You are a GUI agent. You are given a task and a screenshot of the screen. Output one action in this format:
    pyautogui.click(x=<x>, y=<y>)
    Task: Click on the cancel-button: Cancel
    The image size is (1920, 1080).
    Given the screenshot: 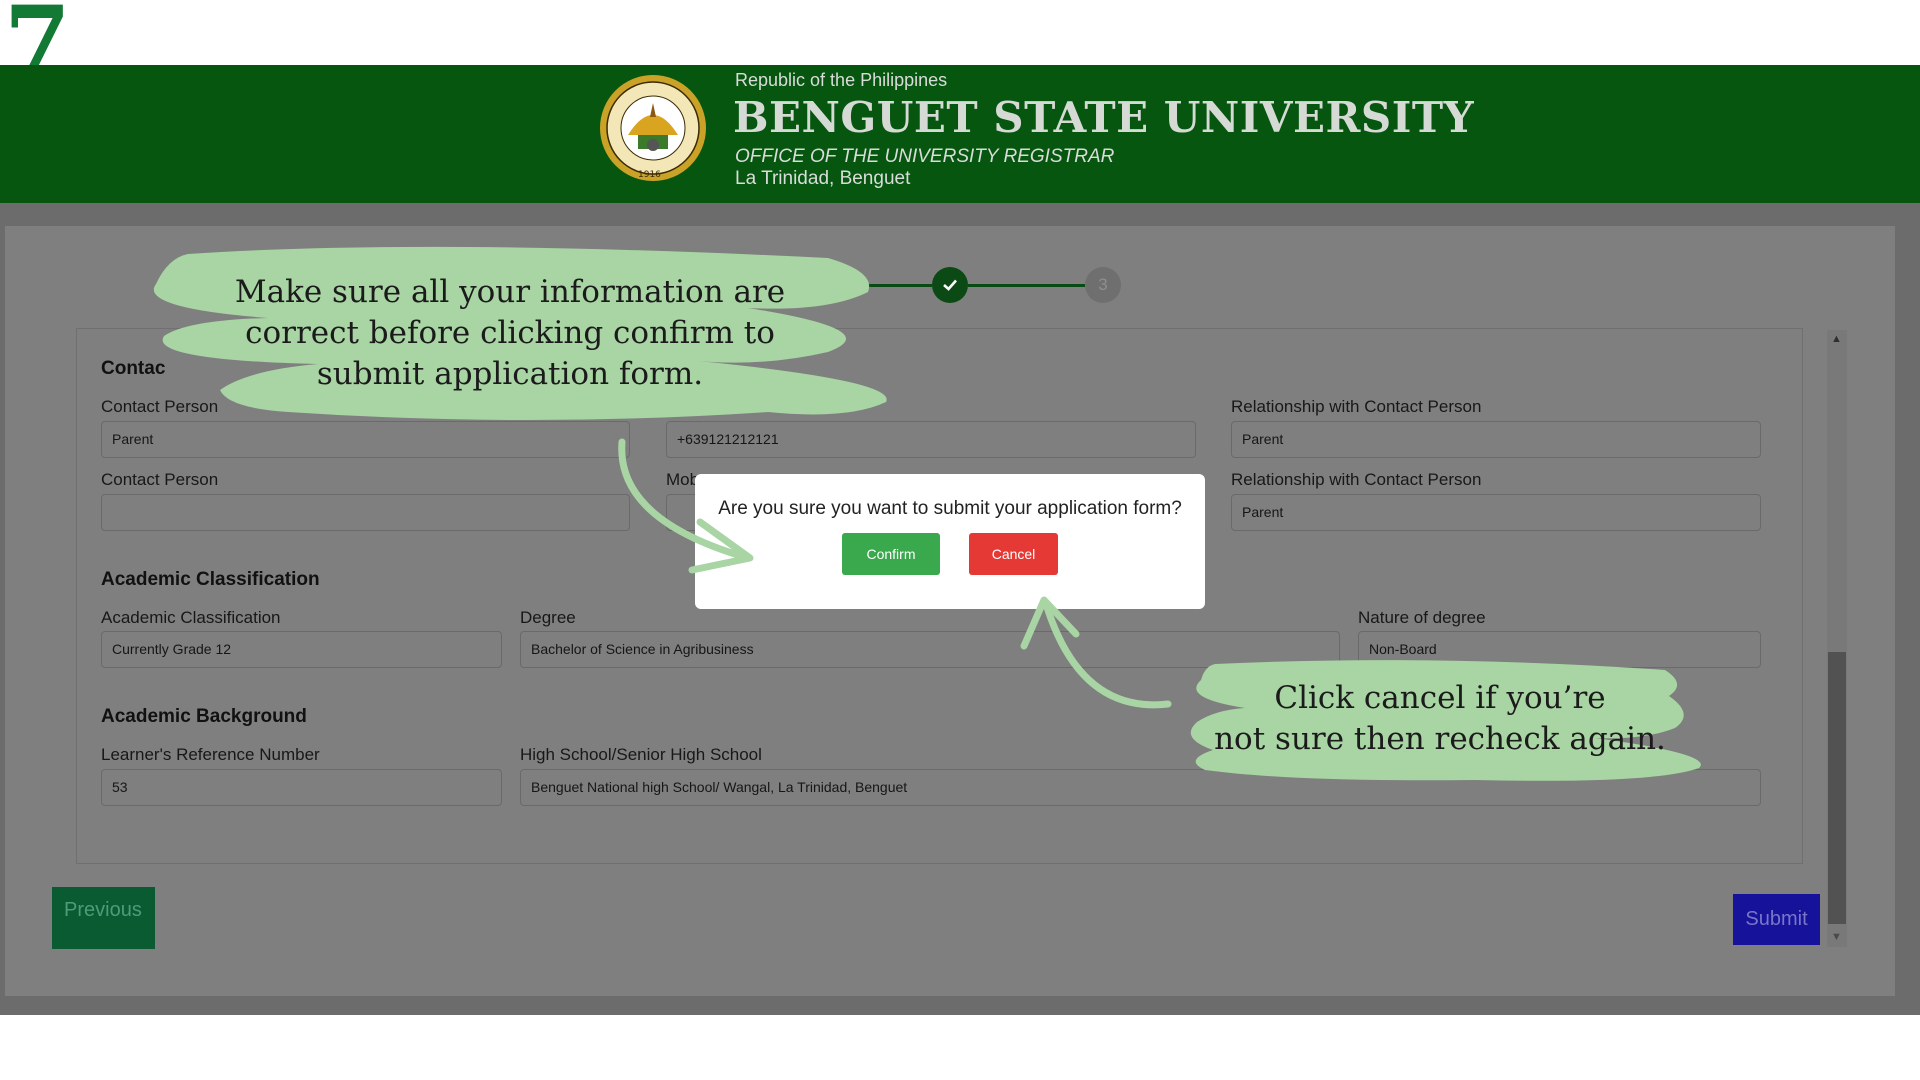 What is the action you would take?
    pyautogui.click(x=1013, y=554)
    